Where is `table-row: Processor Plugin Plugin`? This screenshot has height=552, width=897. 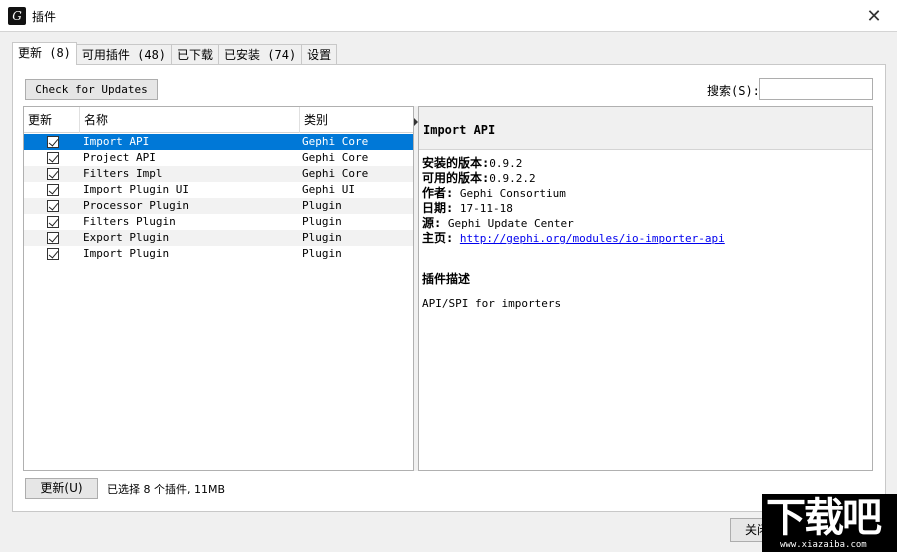
table-row: Processor Plugin Plugin is located at coordinates (218, 206).